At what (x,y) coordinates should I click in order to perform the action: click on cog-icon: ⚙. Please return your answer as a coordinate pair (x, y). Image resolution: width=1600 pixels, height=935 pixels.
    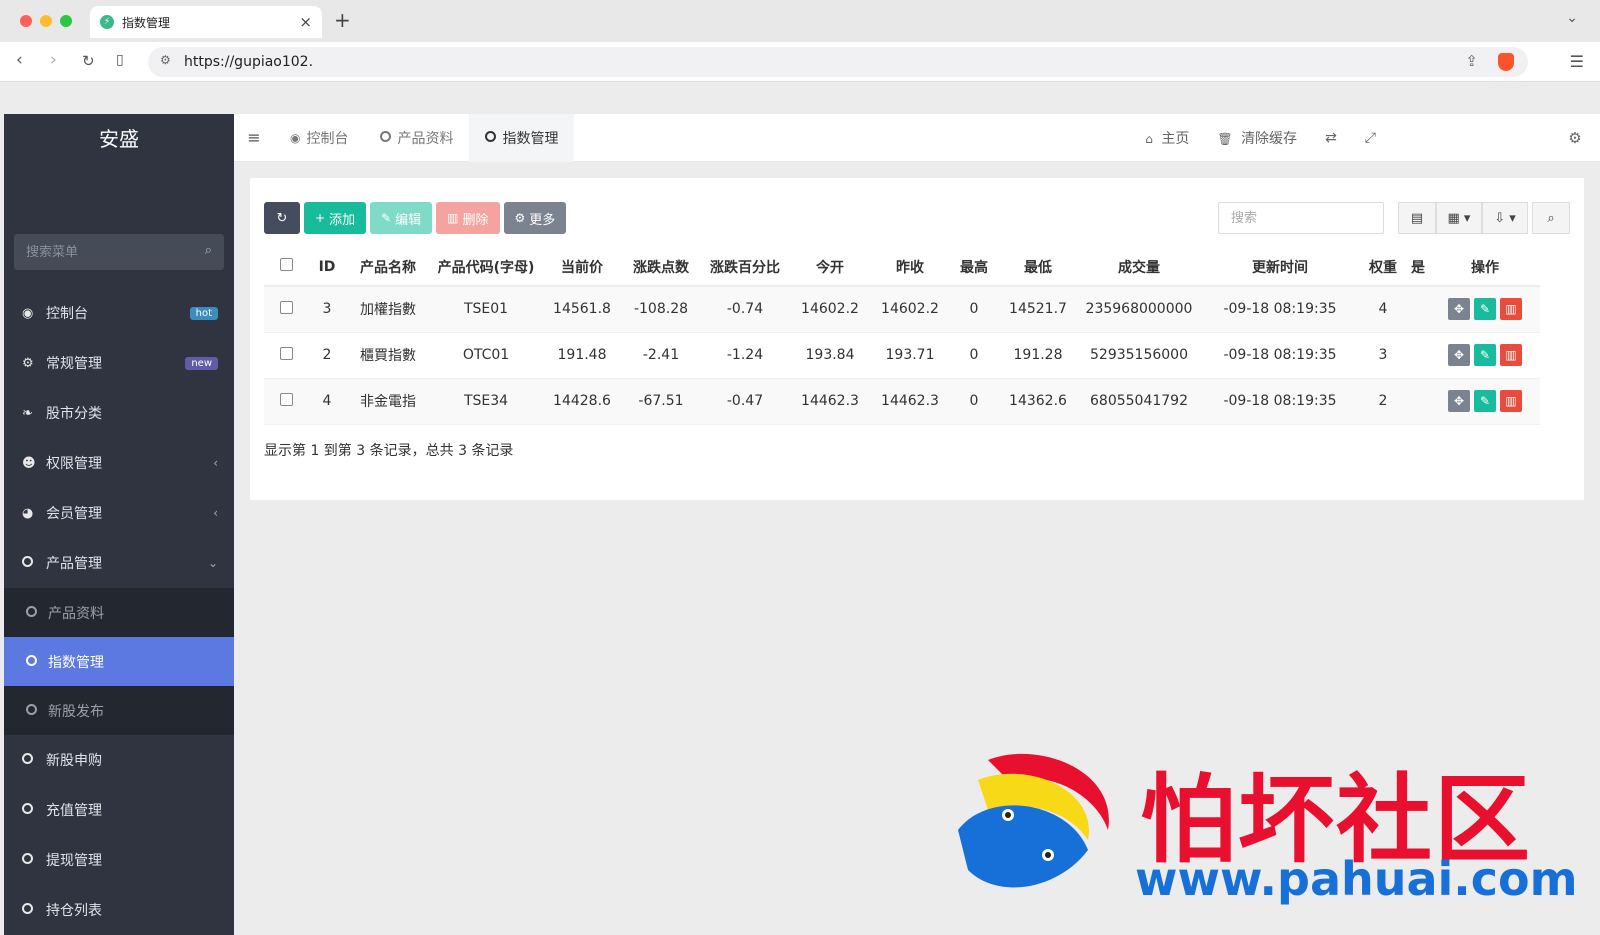
    Looking at the image, I should click on (520, 218).